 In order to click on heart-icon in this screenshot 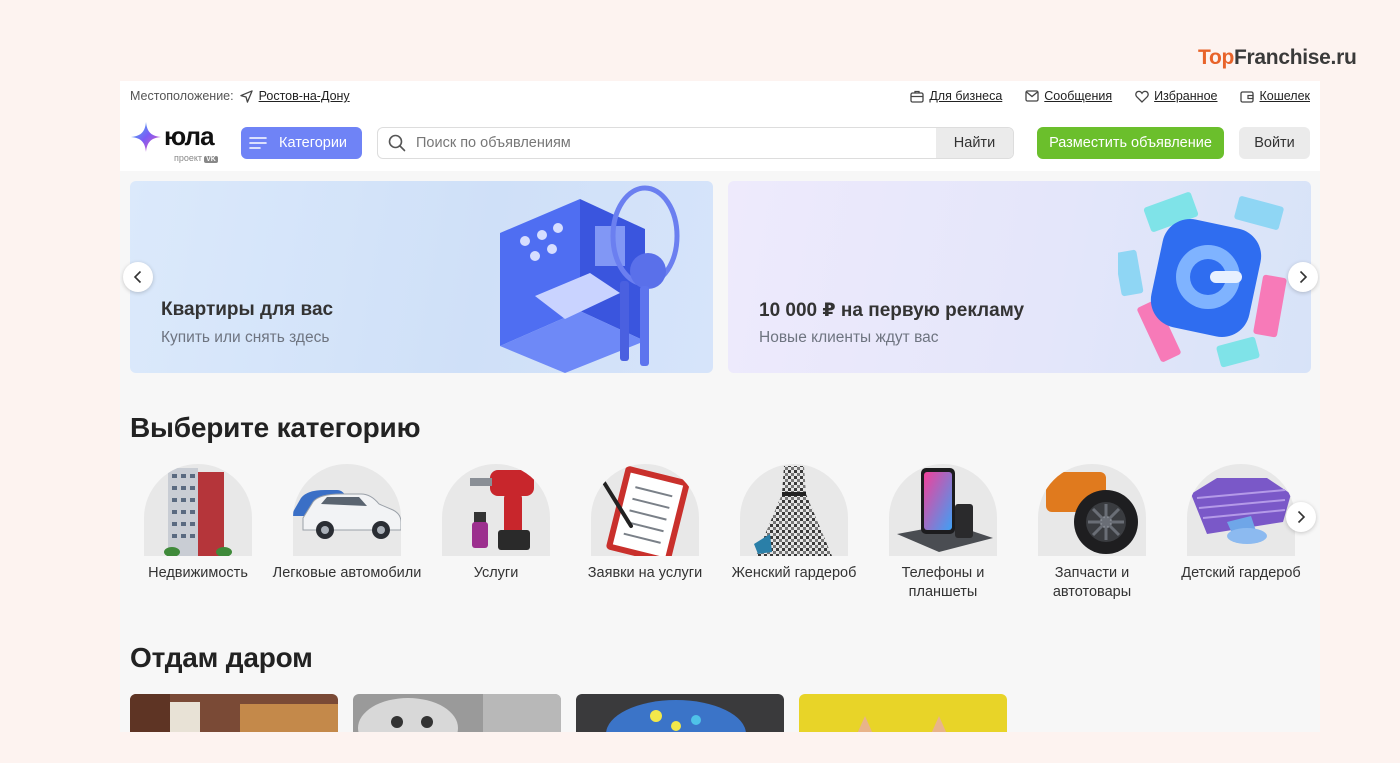, I will do `click(1142, 96)`.